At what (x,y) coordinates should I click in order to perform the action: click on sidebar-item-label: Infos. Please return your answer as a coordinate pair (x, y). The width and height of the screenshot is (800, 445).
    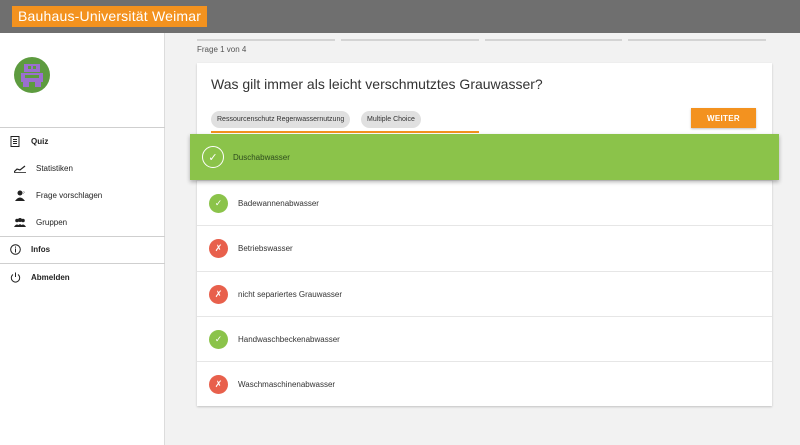
    Looking at the image, I should click on (41, 249).